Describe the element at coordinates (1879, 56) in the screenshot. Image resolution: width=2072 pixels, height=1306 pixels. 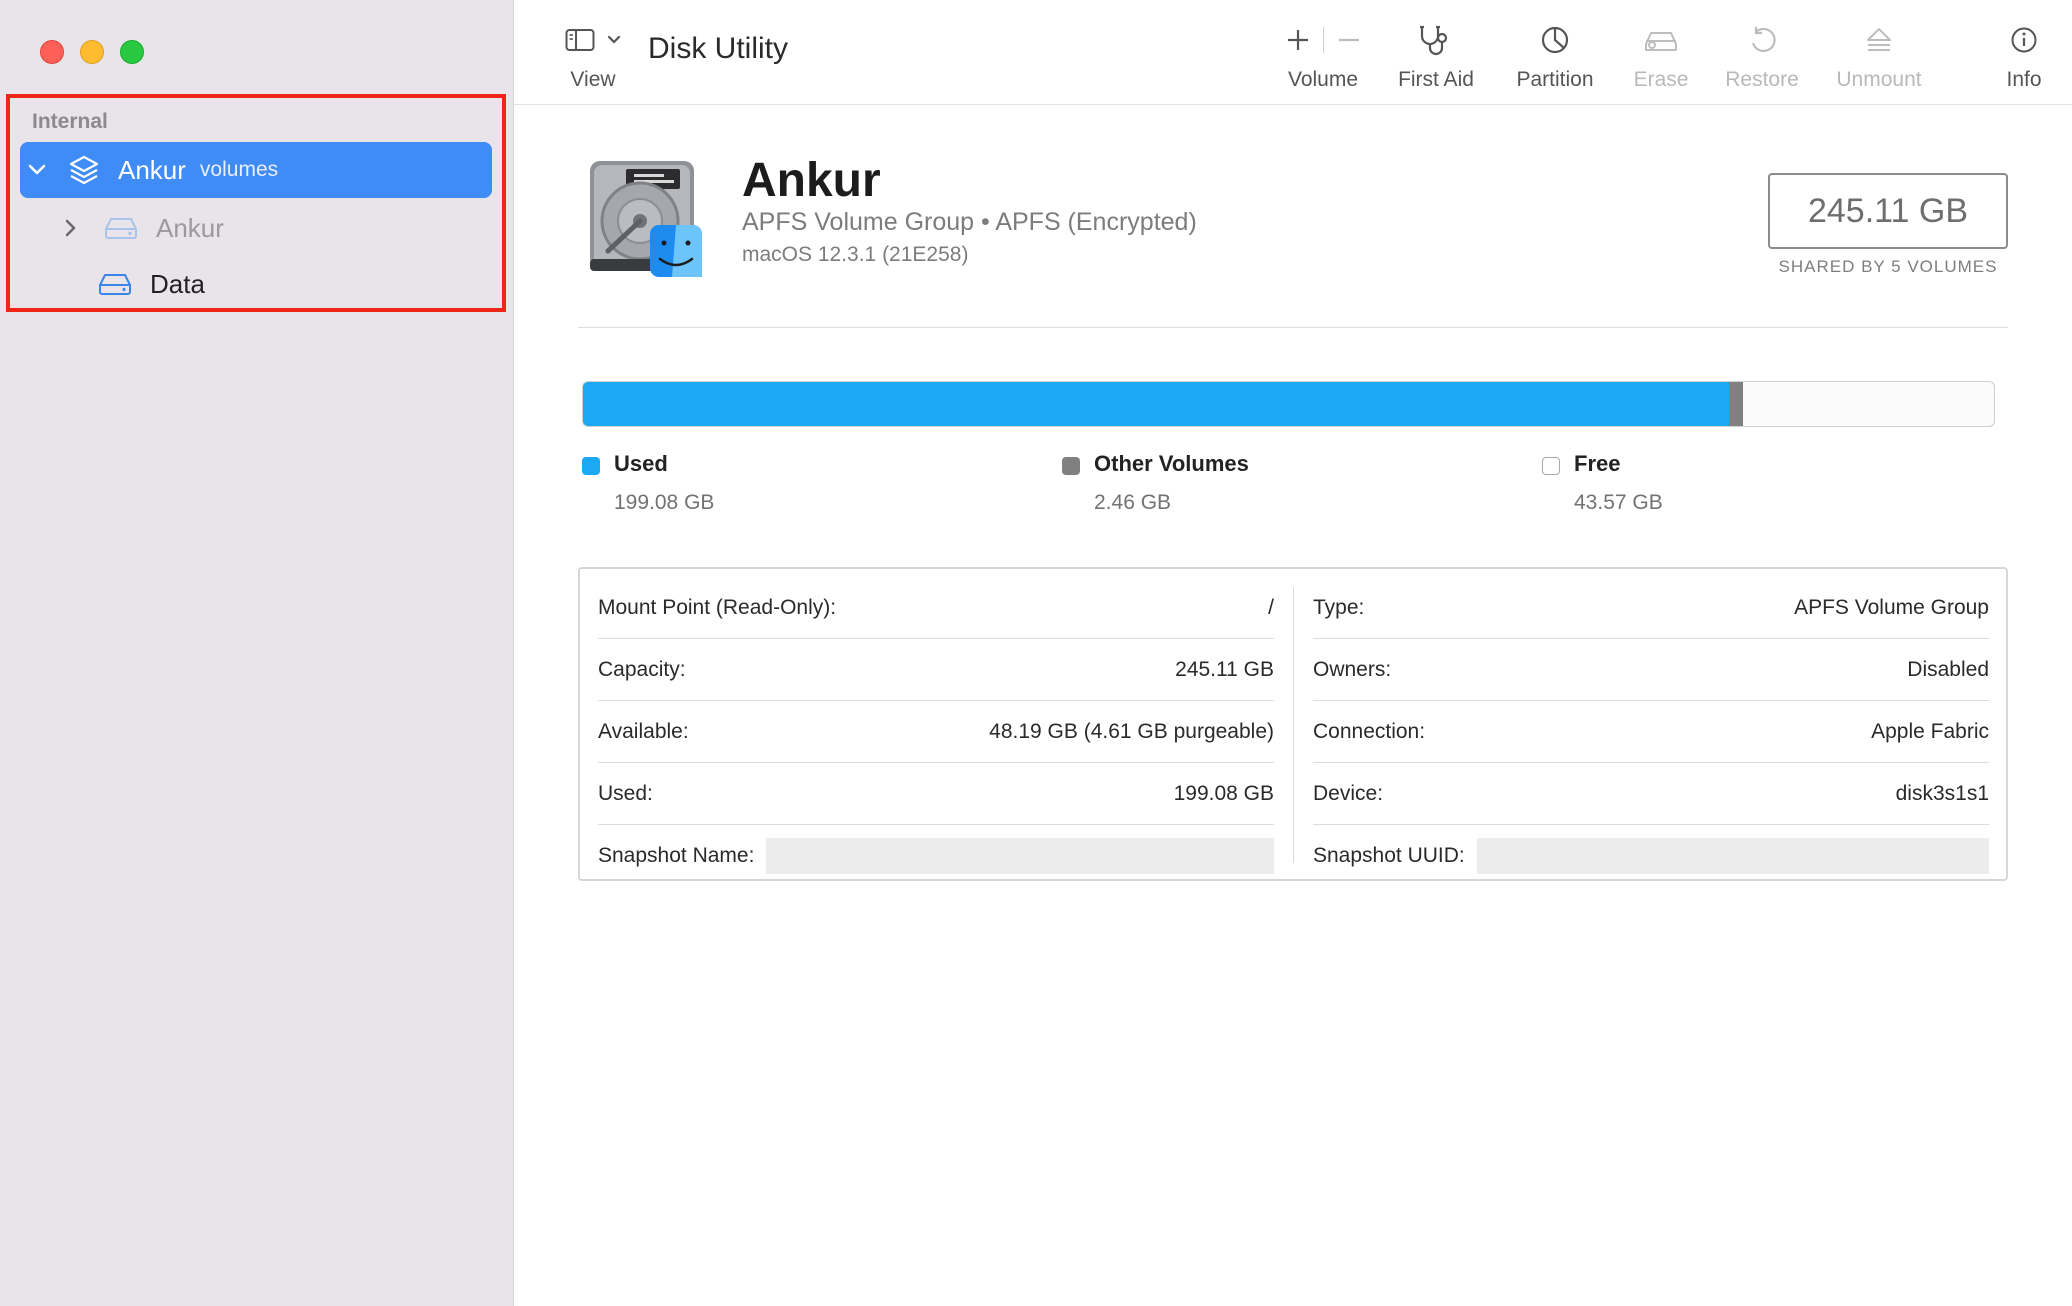
I see `unmount-button: Unmount` at that location.